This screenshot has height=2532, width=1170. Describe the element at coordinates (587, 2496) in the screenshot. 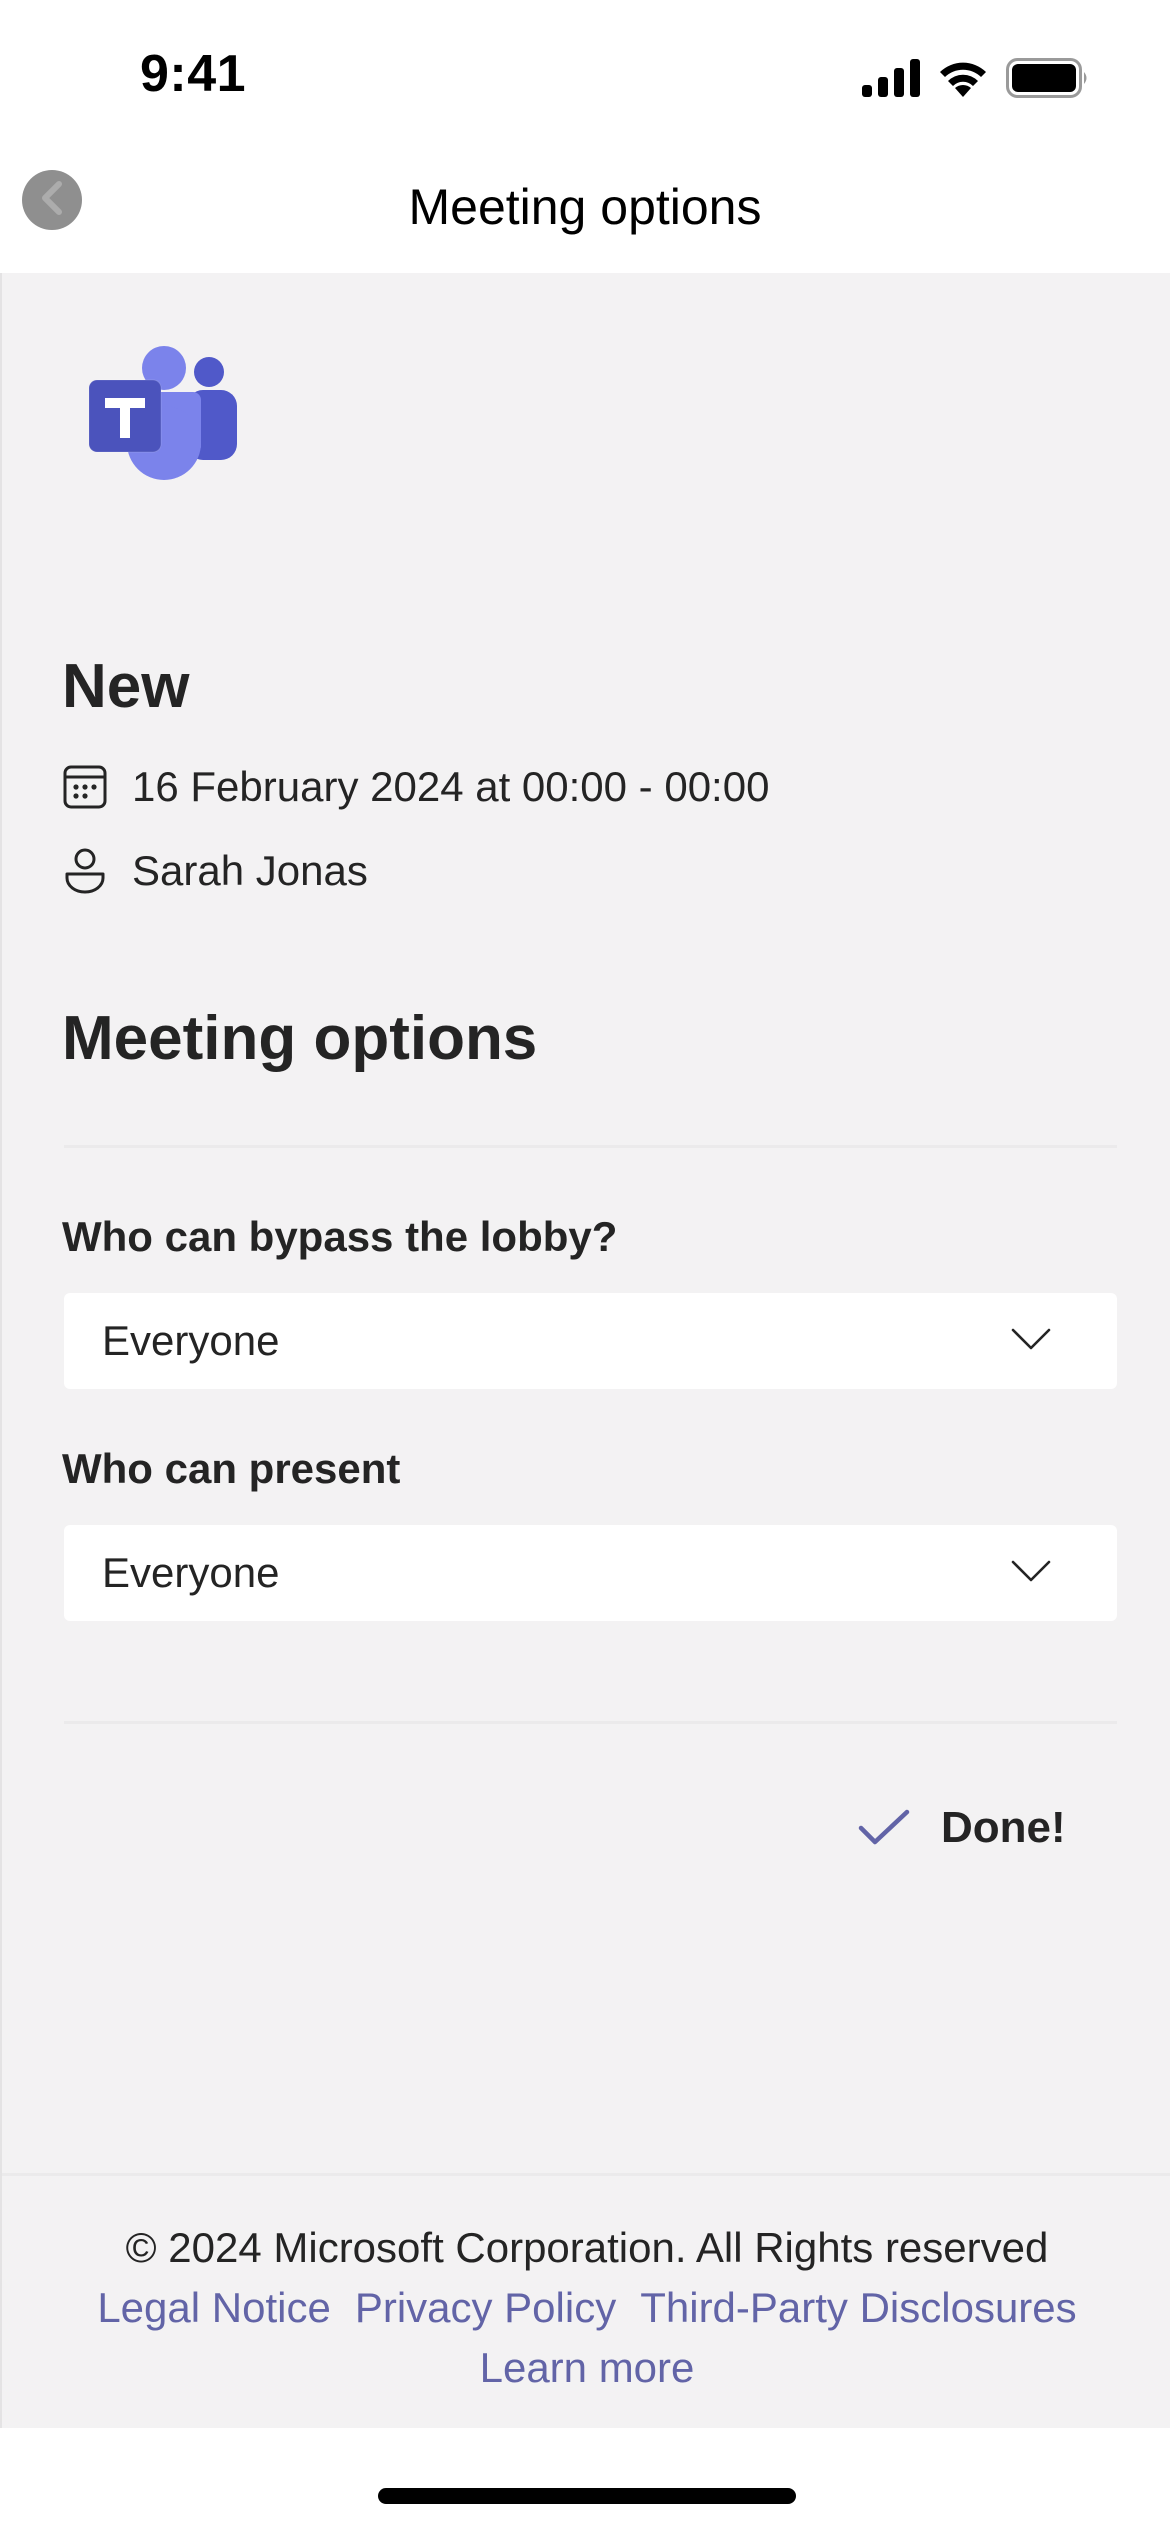

I see `home-indicator` at that location.